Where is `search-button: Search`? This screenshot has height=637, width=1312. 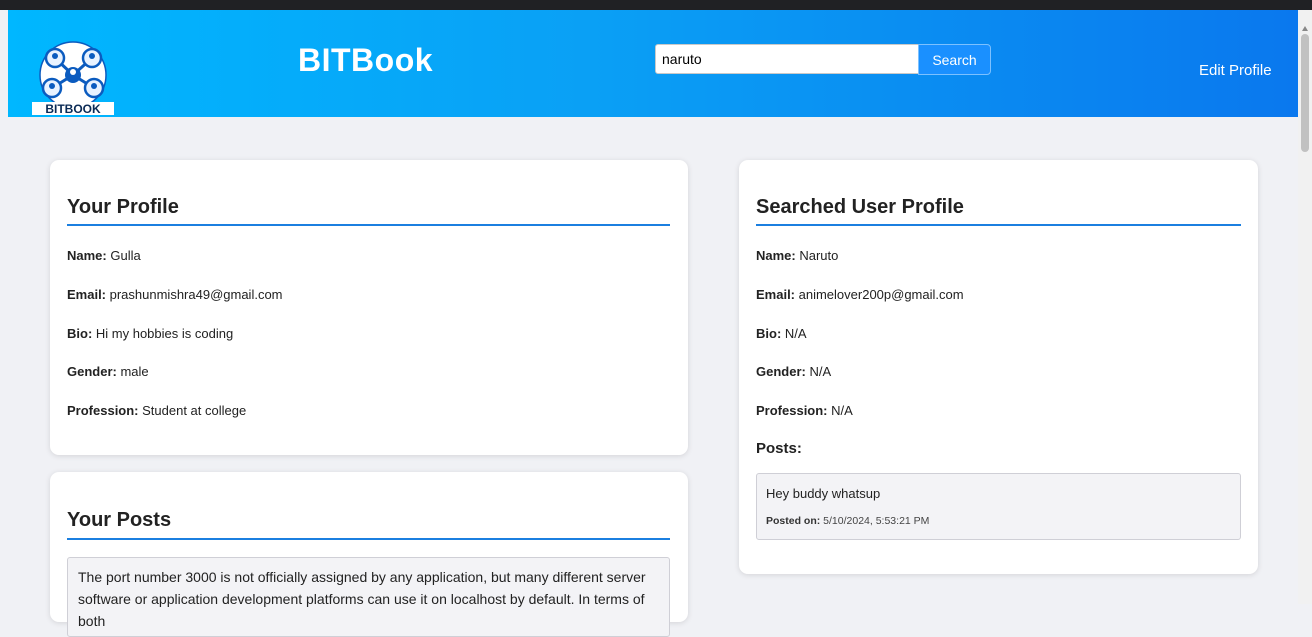
search-button: Search is located at coordinates (954, 59).